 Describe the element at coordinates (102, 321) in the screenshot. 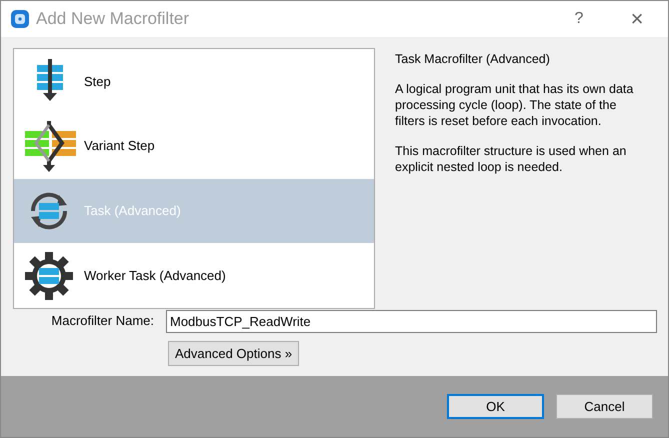

I see `name-label: Macrofilter Name:` at that location.